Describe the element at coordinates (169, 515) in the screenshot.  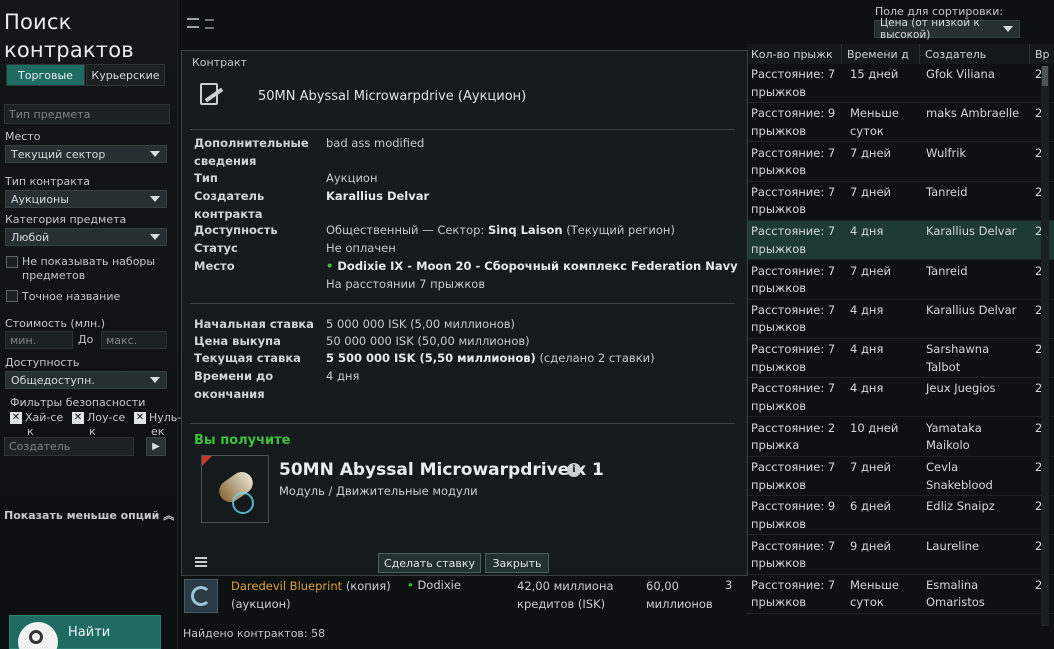
I see `chevron-up-icon: ︽` at that location.